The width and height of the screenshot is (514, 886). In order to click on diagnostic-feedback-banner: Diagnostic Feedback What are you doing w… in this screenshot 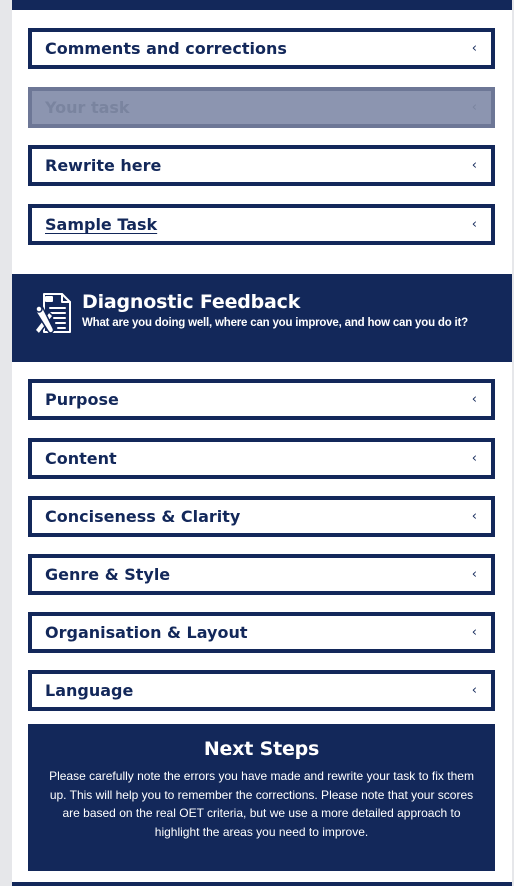, I will do `click(262, 318)`.